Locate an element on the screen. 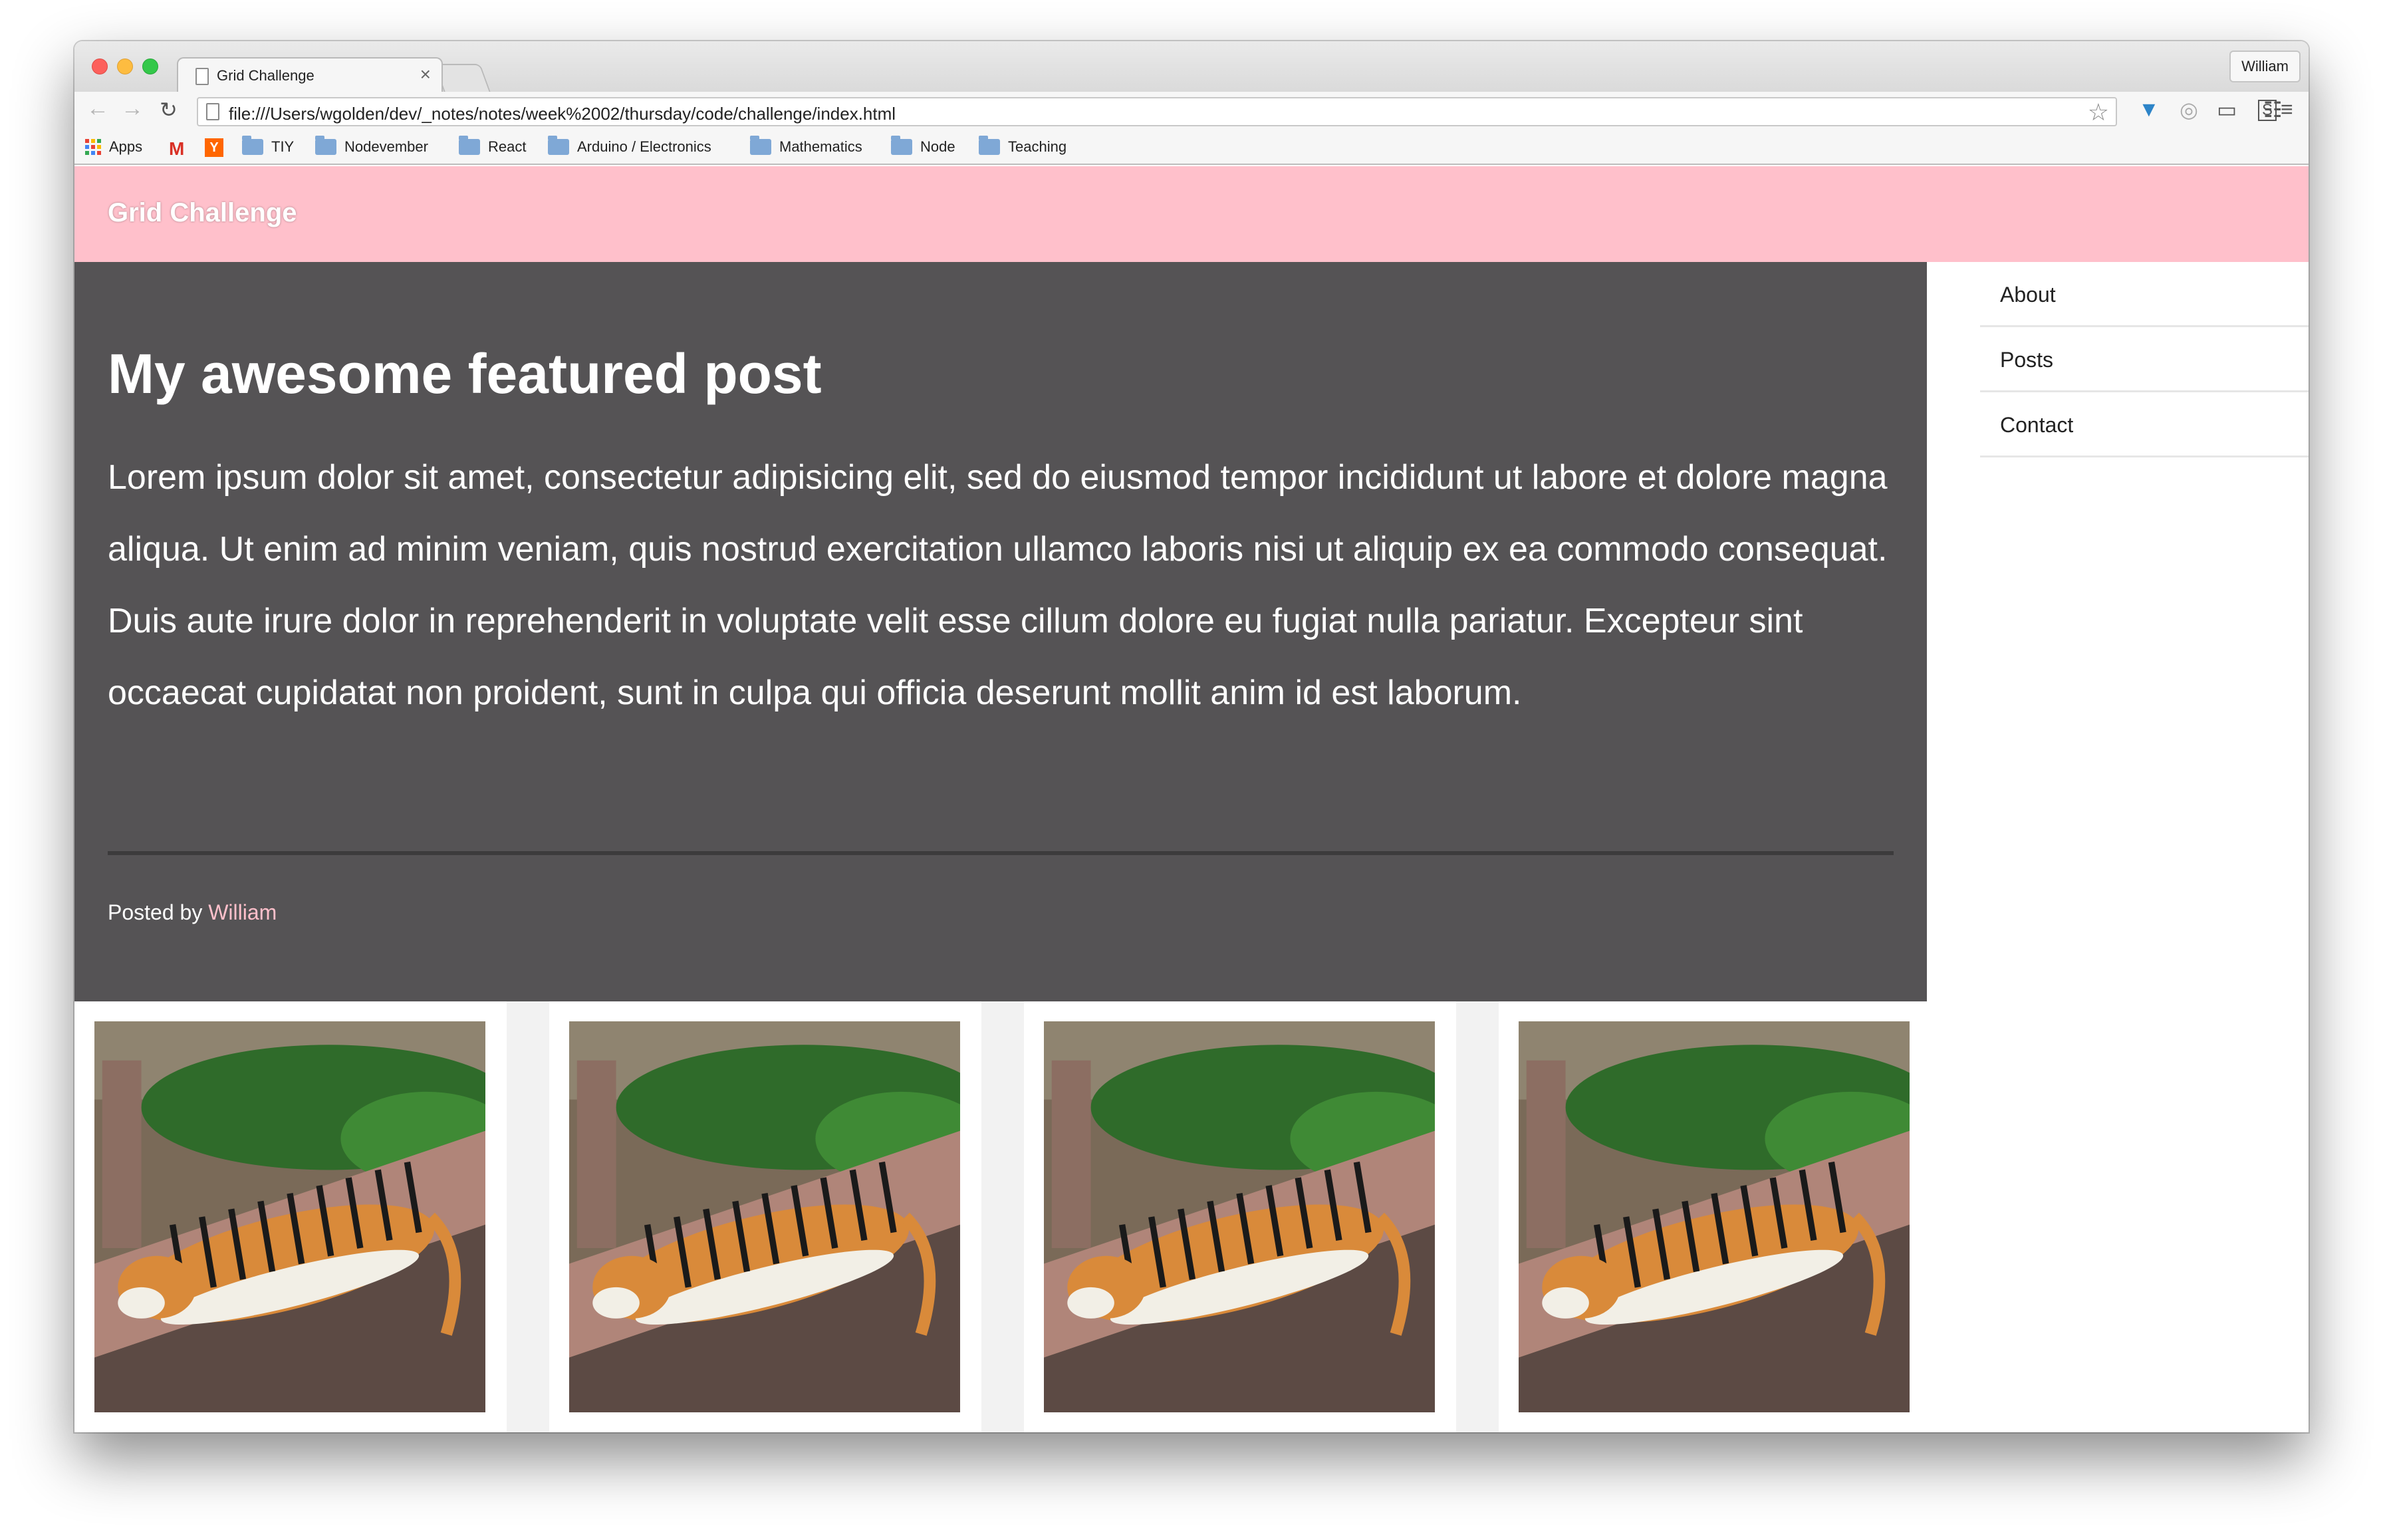 This screenshot has width=2383, height=1540. posted-by-label: Posted by is located at coordinates (156, 912).